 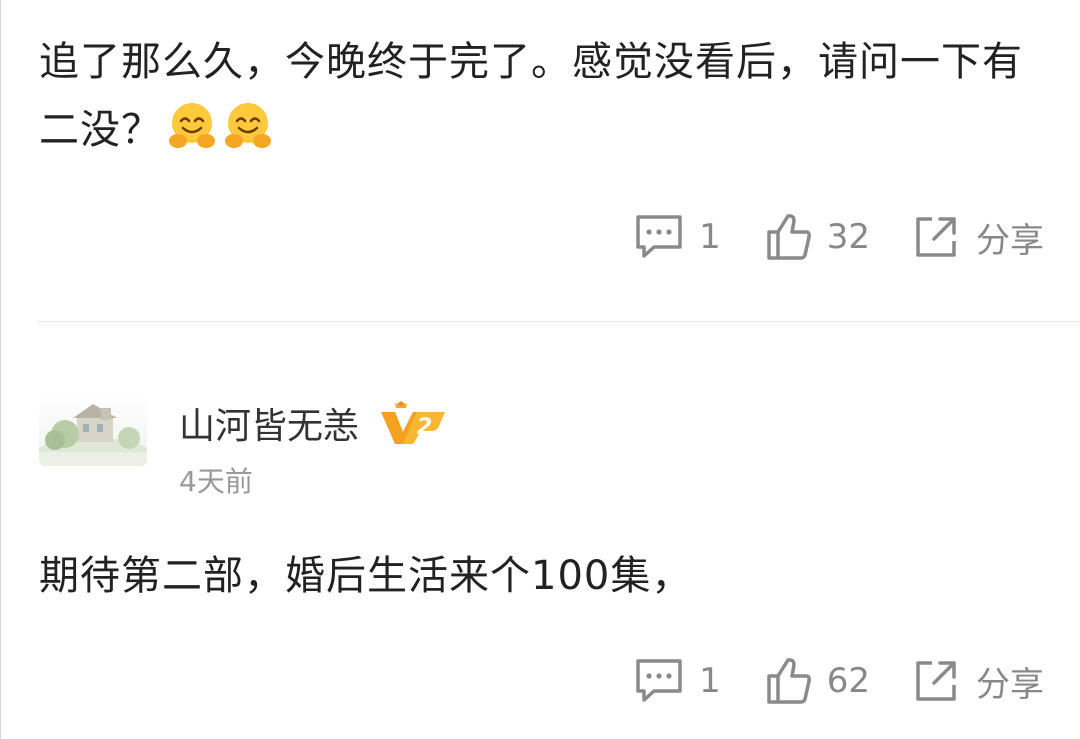 I want to click on comment-time: 4天前, so click(x=216, y=481).